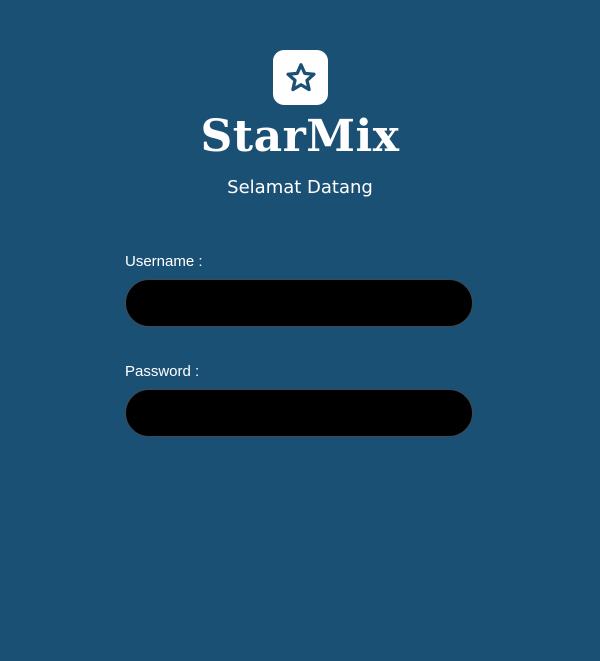 This screenshot has height=661, width=600. Describe the element at coordinates (164, 261) in the screenshot. I see `username-label: Username :` at that location.